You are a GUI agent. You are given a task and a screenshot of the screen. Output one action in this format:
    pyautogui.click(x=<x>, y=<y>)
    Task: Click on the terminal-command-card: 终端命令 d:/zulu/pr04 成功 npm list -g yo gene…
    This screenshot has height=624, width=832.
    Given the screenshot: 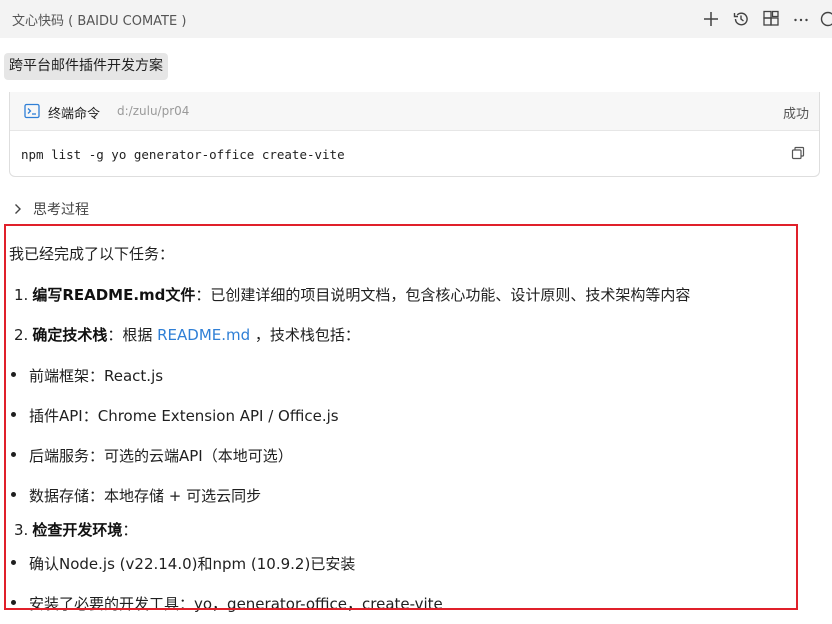 What is the action you would take?
    pyautogui.click(x=414, y=134)
    